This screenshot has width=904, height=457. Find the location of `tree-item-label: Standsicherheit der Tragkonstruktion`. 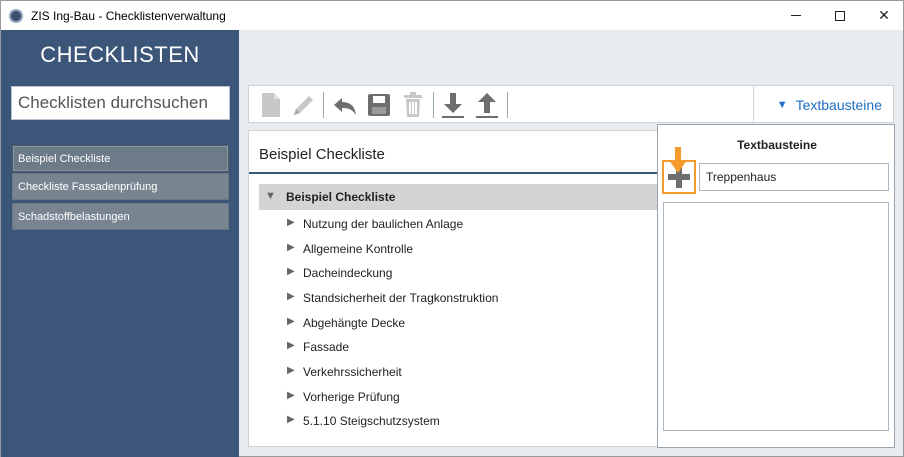

tree-item-label: Standsicherheit der Tragkonstruktion is located at coordinates (401, 298).